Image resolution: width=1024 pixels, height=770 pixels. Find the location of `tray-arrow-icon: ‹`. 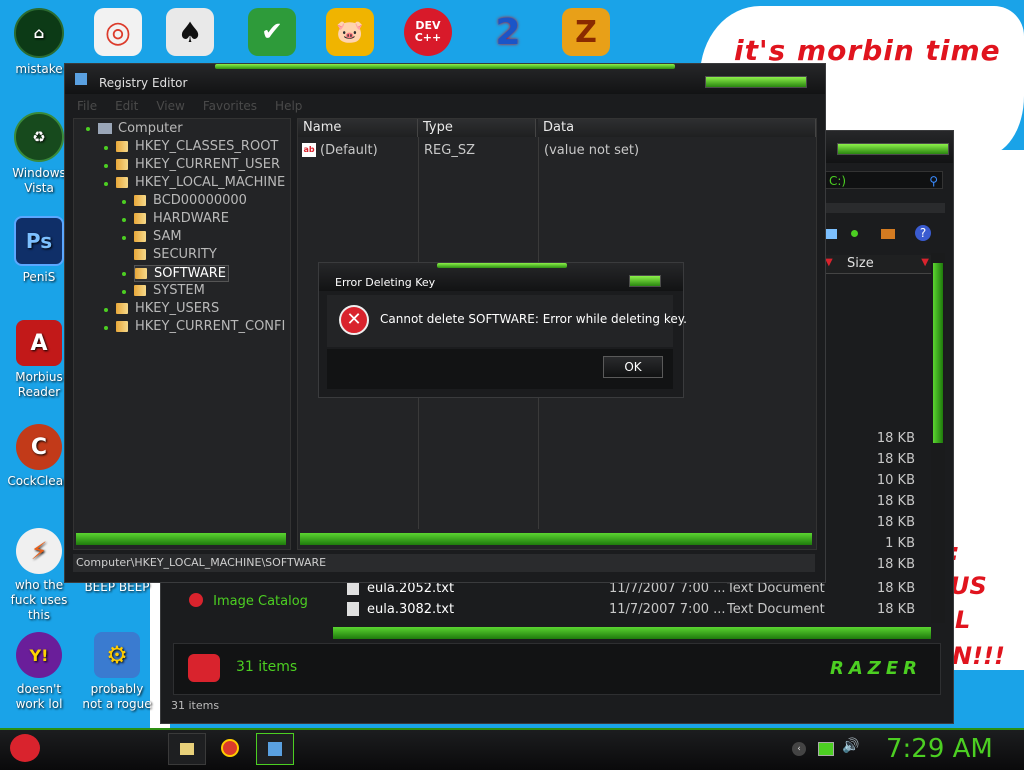

tray-arrow-icon: ‹ is located at coordinates (799, 749).